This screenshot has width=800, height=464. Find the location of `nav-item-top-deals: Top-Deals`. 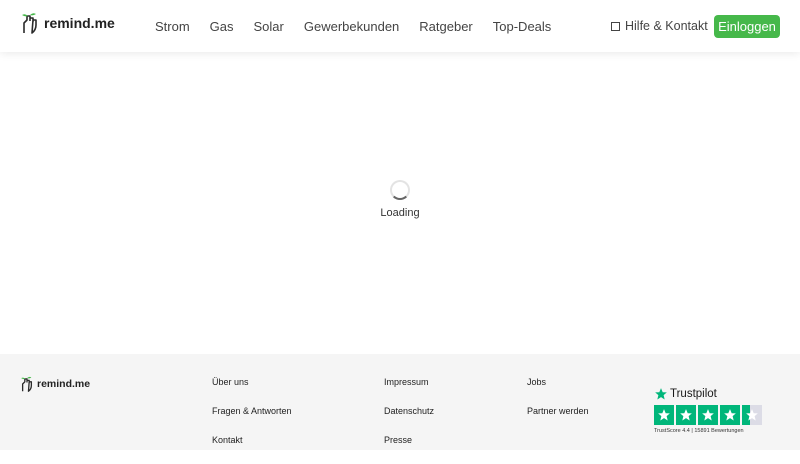

nav-item-top-deals: Top-Deals is located at coordinates (522, 26).